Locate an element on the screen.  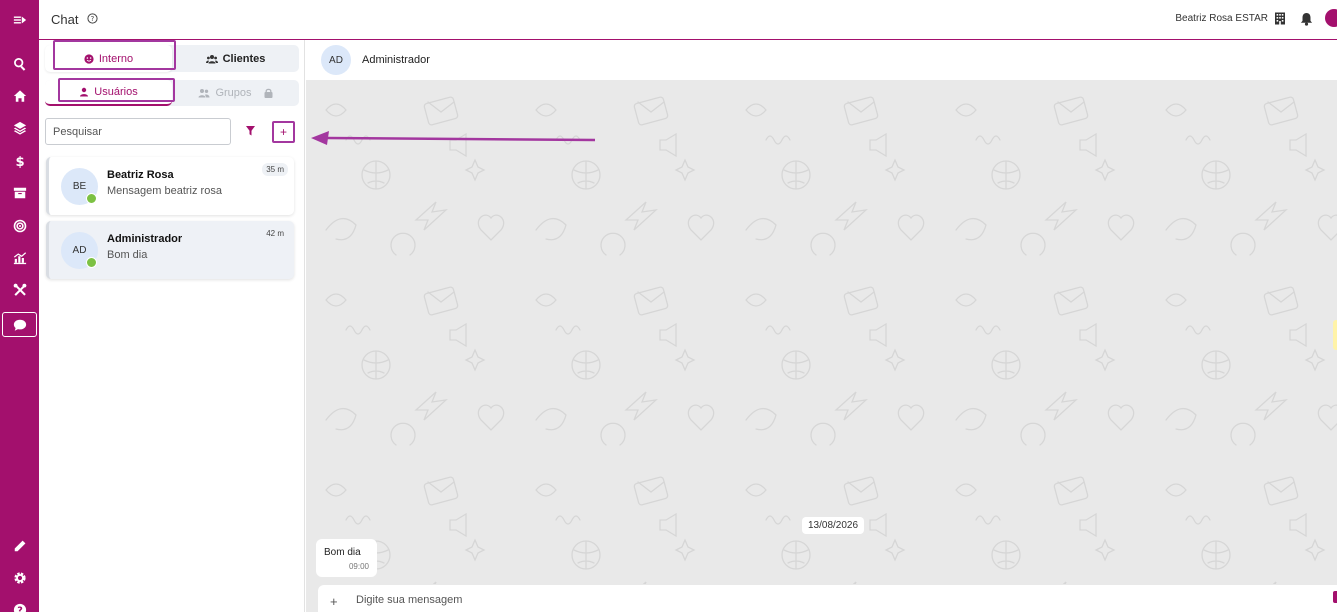
date-separator: 13/08/2026 is located at coordinates (833, 525).